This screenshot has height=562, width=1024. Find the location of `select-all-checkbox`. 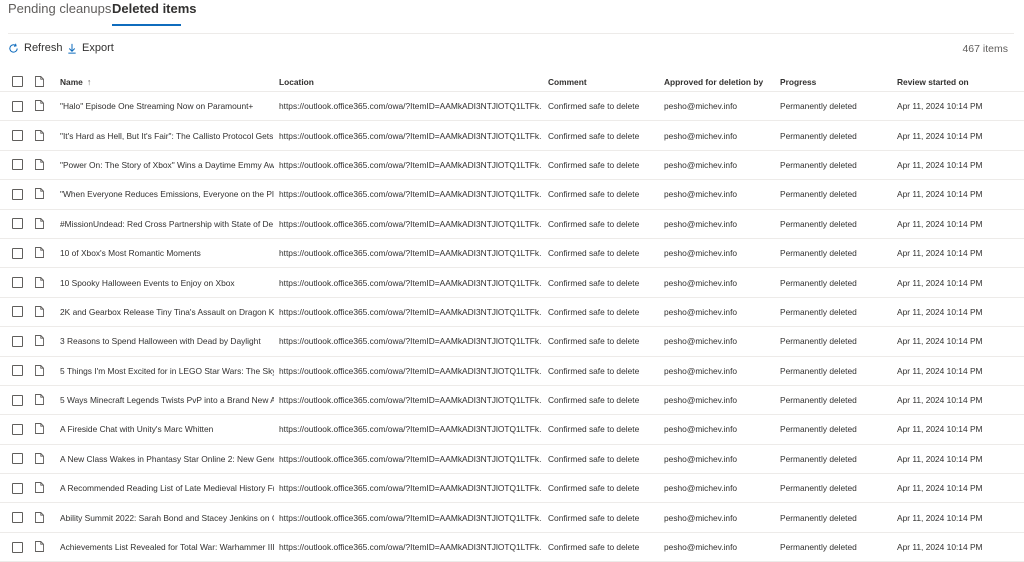

select-all-checkbox is located at coordinates (17, 81).